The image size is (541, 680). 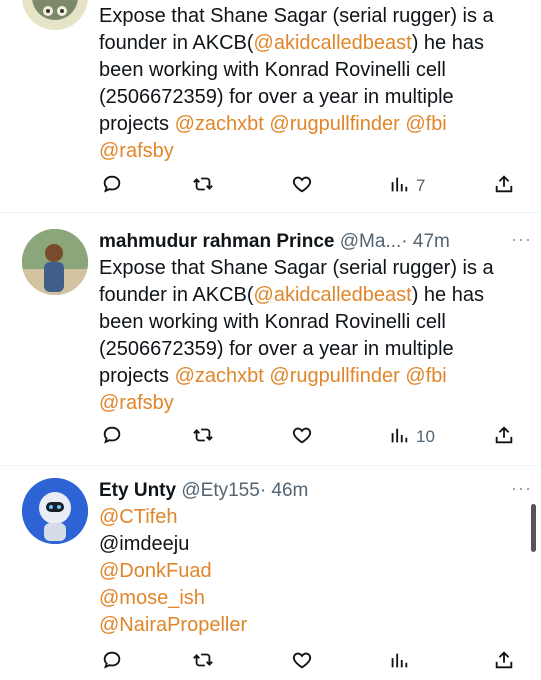 What do you see at coordinates (315, 491) in the screenshot?
I see `tweet-header: Ety Unty @Ety155· 46m ···` at bounding box center [315, 491].